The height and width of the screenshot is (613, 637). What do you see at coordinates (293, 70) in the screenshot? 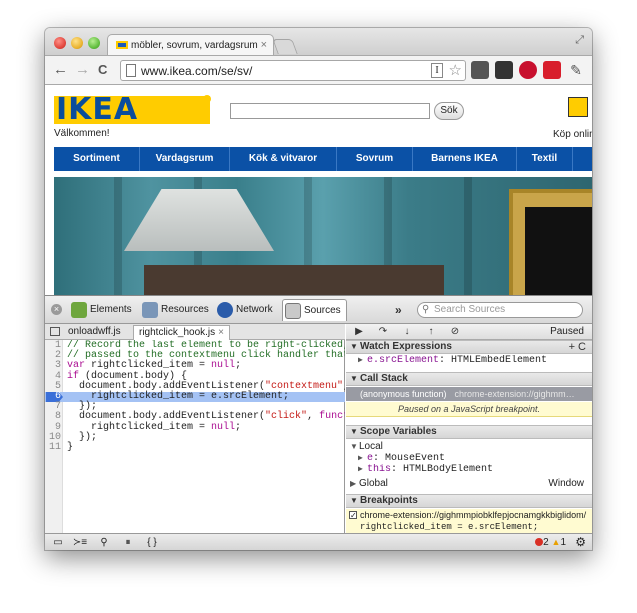
I see `address-bar: www.ikea.com/se/sv/ I ☆` at bounding box center [293, 70].